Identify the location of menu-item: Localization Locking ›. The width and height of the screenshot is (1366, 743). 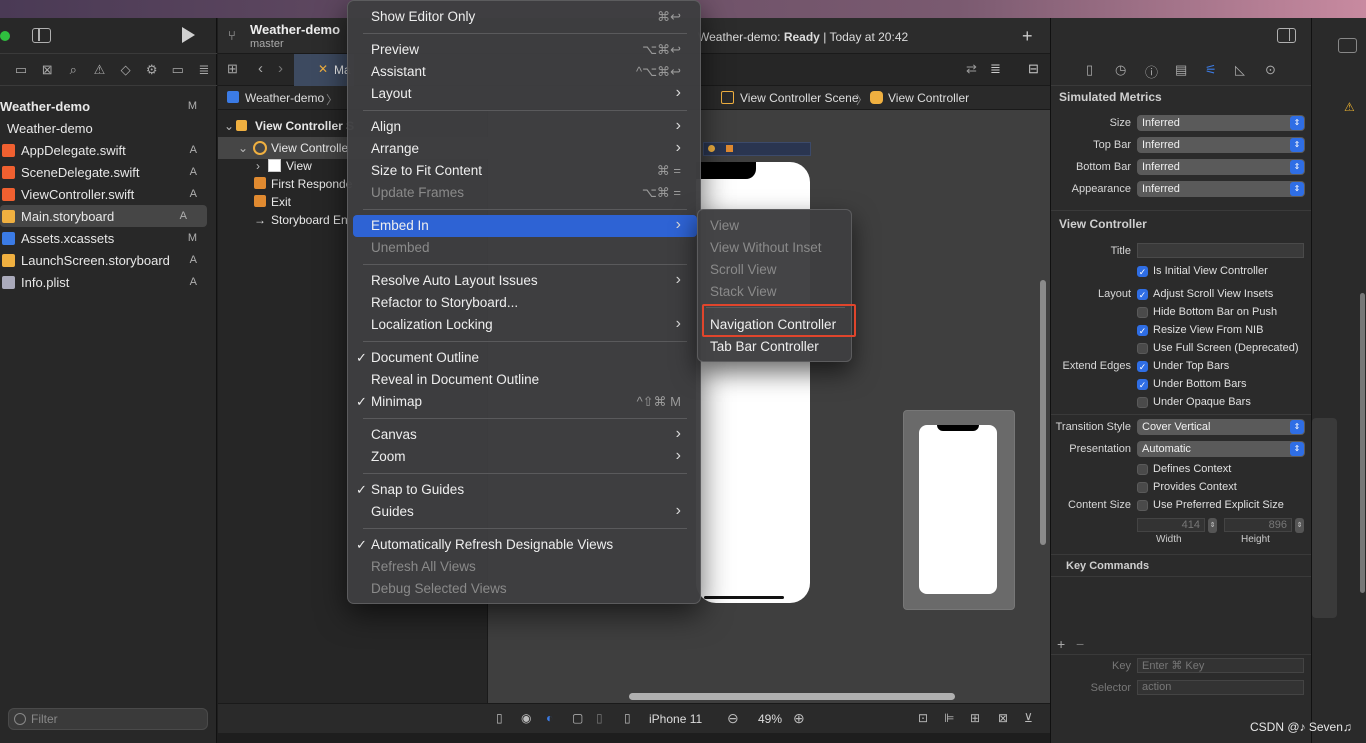
(525, 325).